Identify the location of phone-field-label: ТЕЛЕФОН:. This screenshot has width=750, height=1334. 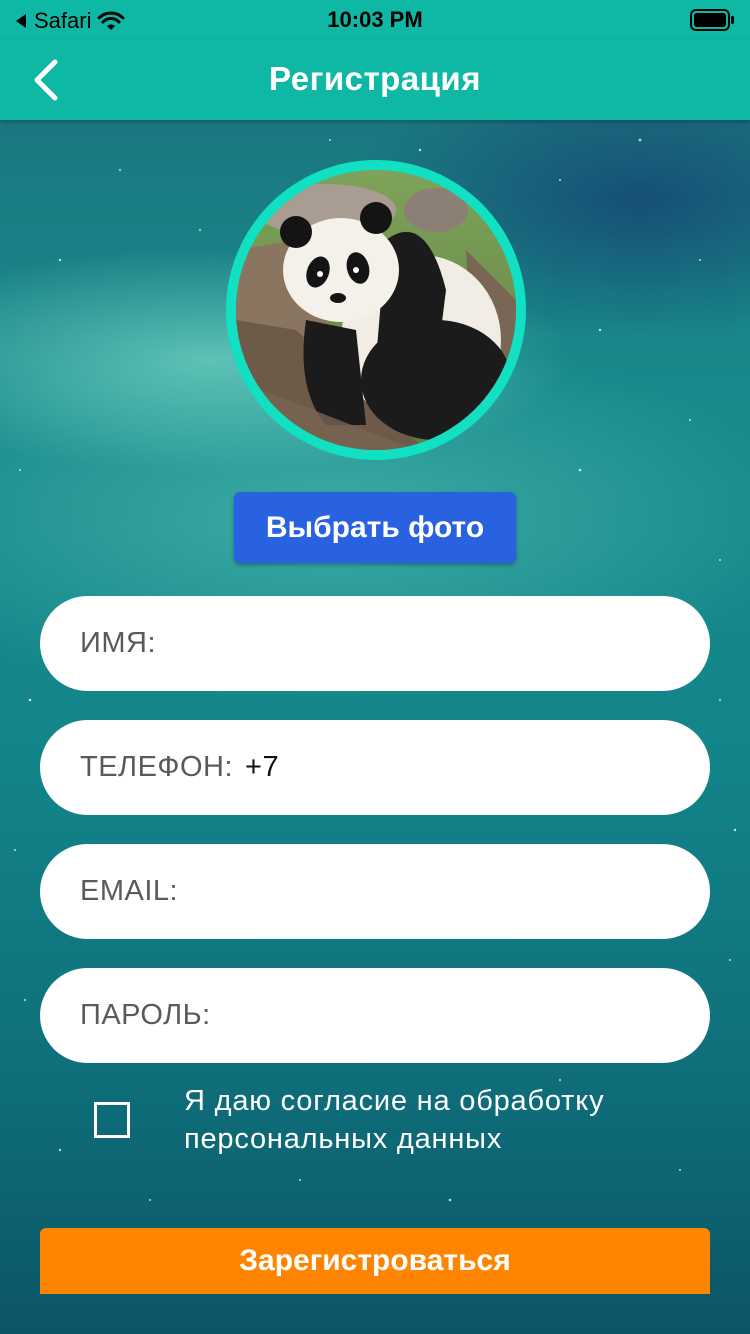
(157, 767).